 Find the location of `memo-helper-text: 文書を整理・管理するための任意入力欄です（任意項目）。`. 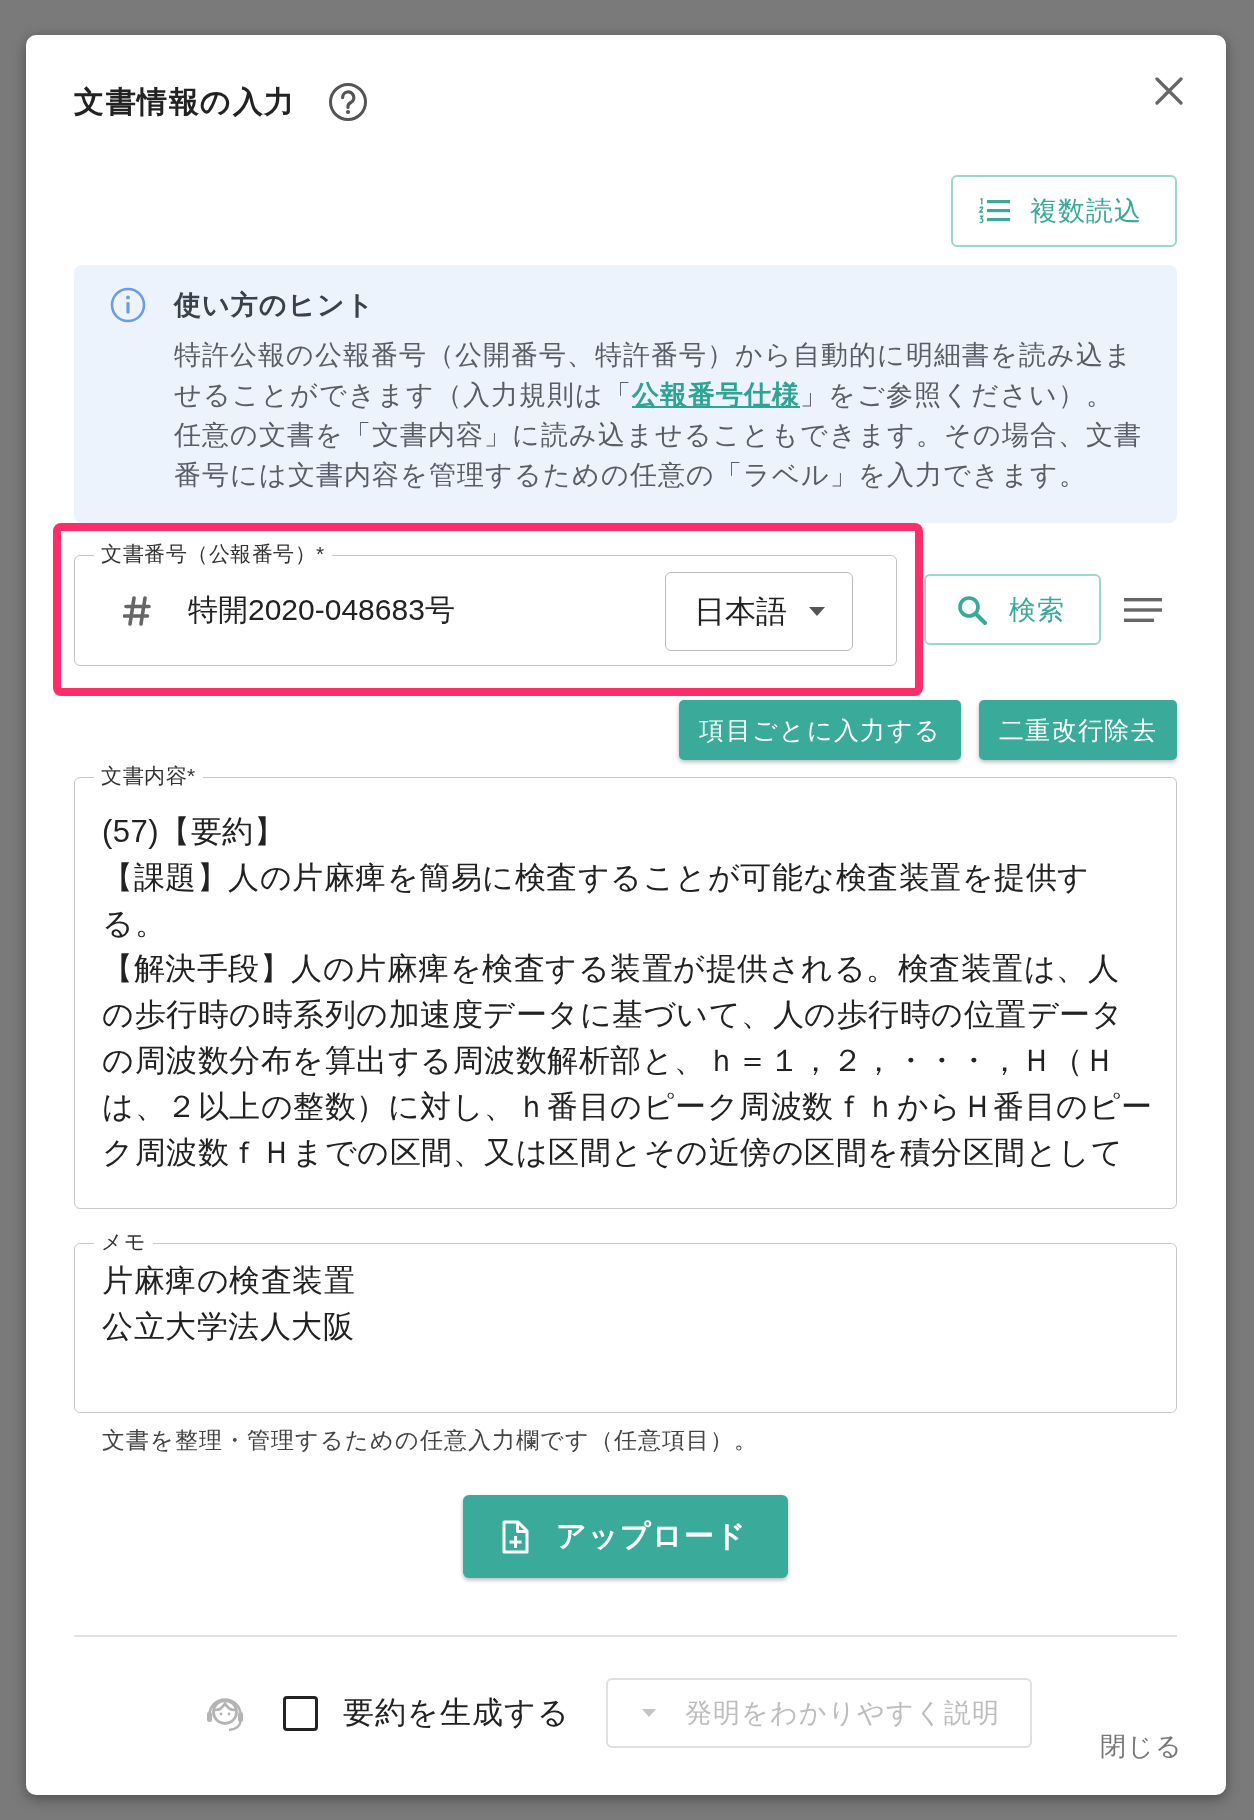

memo-helper-text: 文書を整理・管理するための任意入力欄です（任意項目）。 is located at coordinates (429, 1440).